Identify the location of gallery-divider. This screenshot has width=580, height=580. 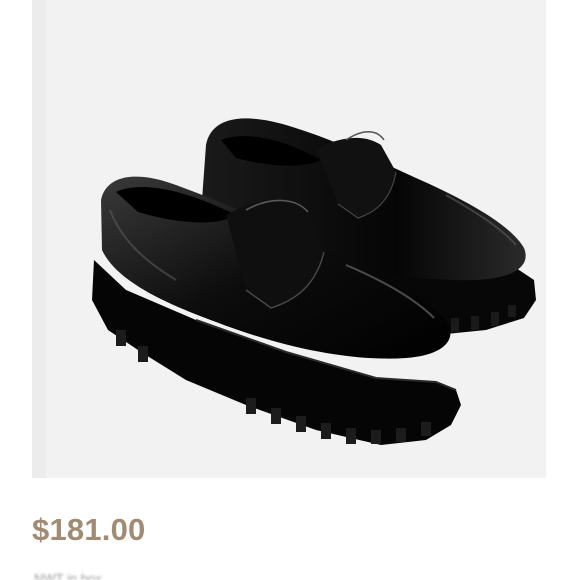
(39, 239).